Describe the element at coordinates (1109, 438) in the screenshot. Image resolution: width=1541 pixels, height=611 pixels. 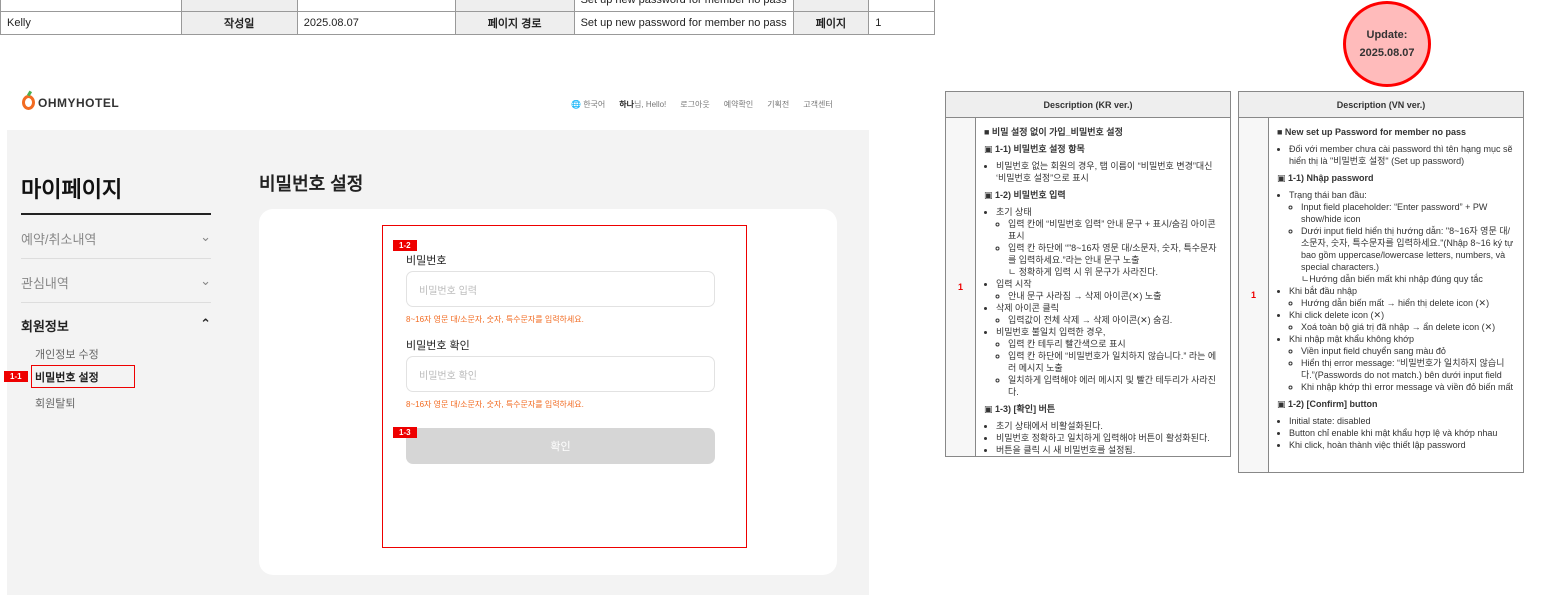
I see `list-item: 비밀번호 정확하고 일치하게 입력해야 버튼이 활성화된다.` at that location.